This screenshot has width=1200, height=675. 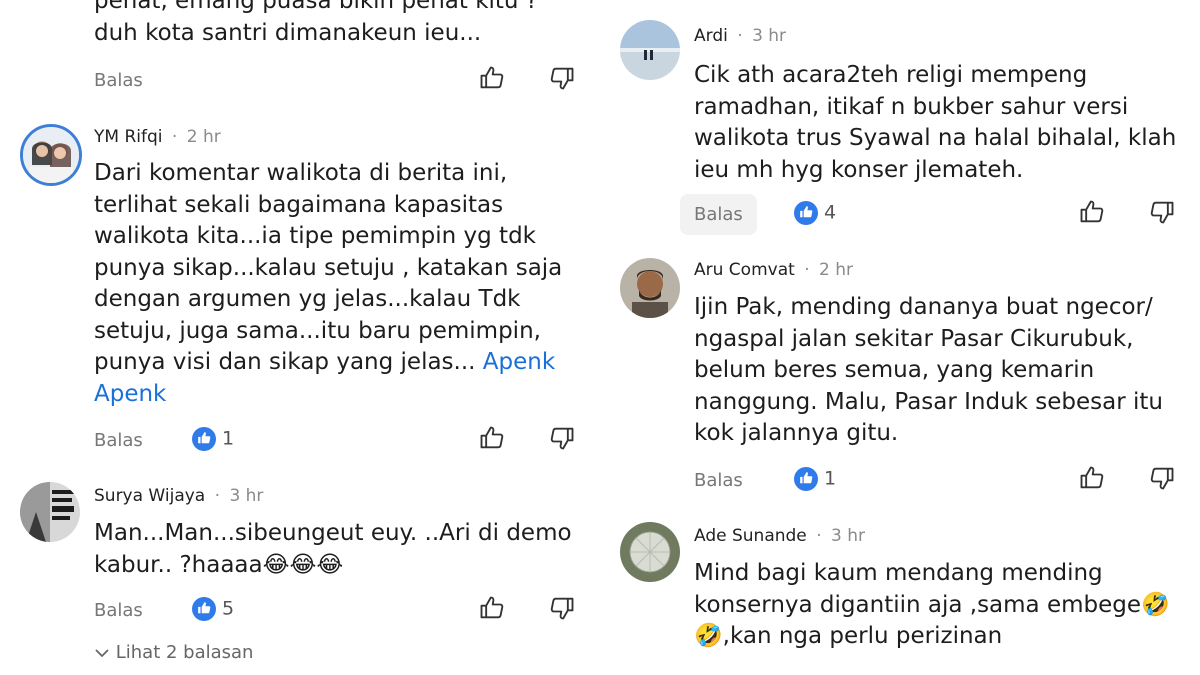 I want to click on comment-meta: YM Rifqi · 2 hr, so click(x=157, y=137).